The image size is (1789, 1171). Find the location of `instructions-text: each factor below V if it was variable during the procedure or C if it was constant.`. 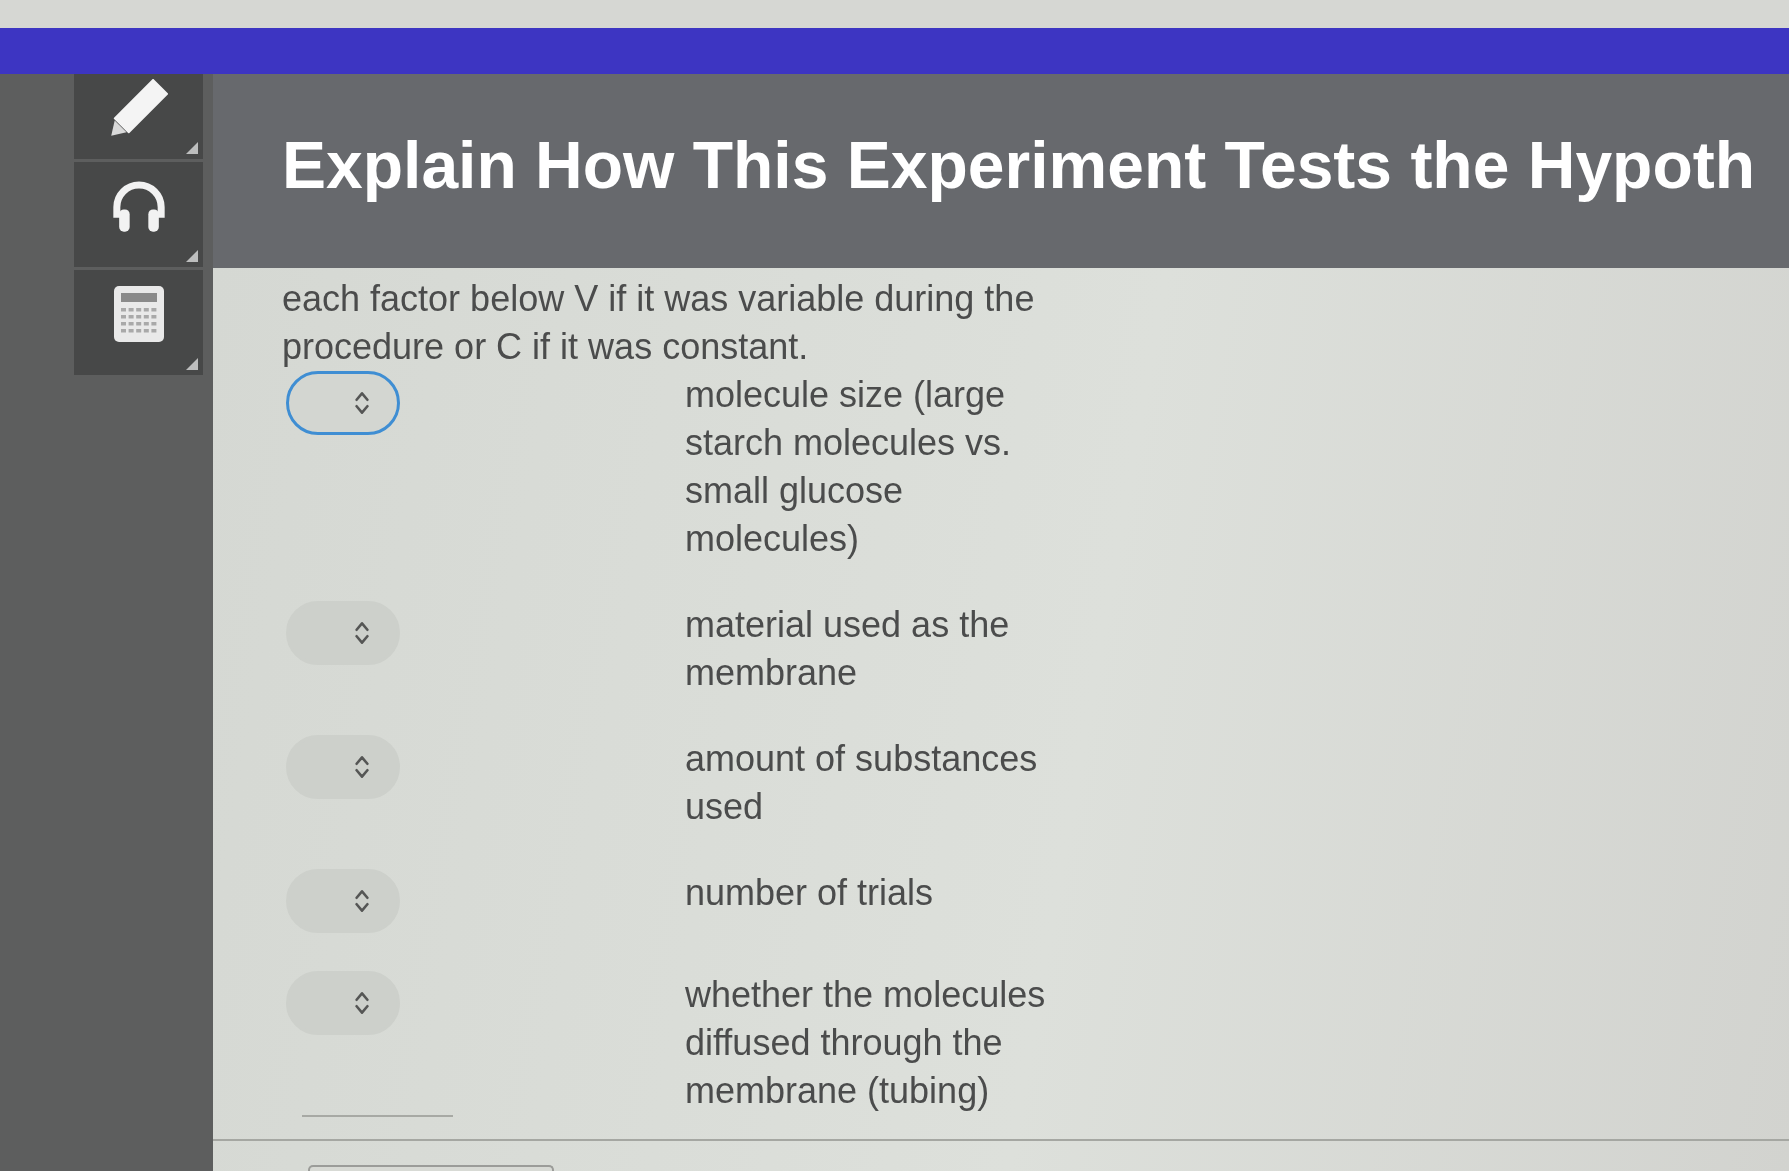

instructions-text: each factor below V if it was variable during the procedure or C if it was constant. is located at coordinates (659, 323).